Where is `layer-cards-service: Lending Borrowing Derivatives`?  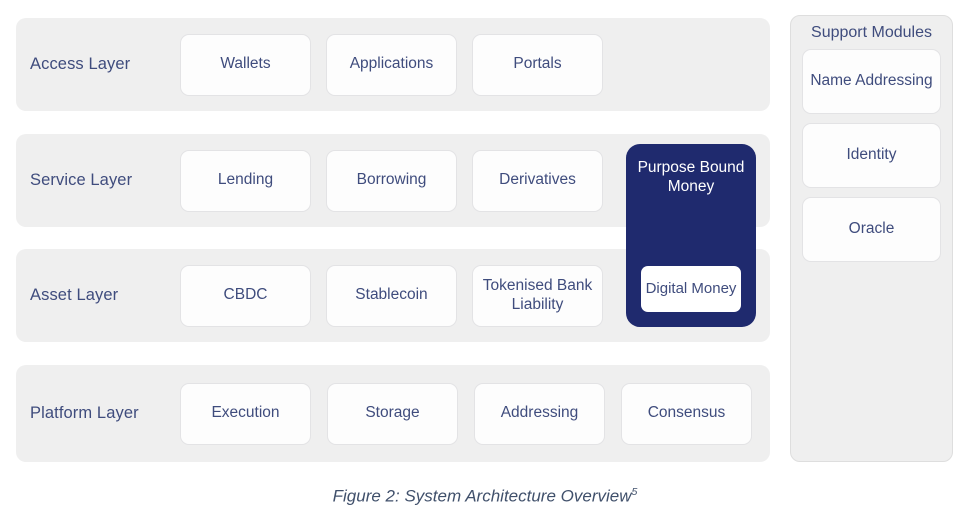 layer-cards-service: Lending Borrowing Derivatives is located at coordinates (391, 180).